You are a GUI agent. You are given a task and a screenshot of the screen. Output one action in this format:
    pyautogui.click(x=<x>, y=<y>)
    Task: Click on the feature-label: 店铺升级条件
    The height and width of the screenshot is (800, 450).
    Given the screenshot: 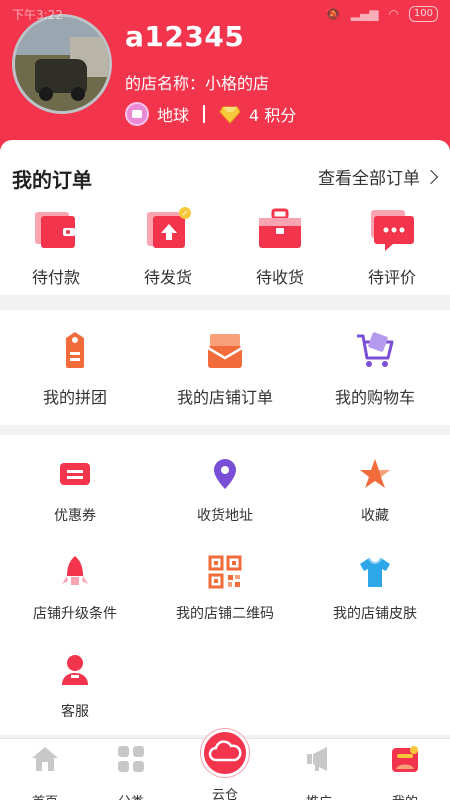 What is the action you would take?
    pyautogui.click(x=75, y=614)
    